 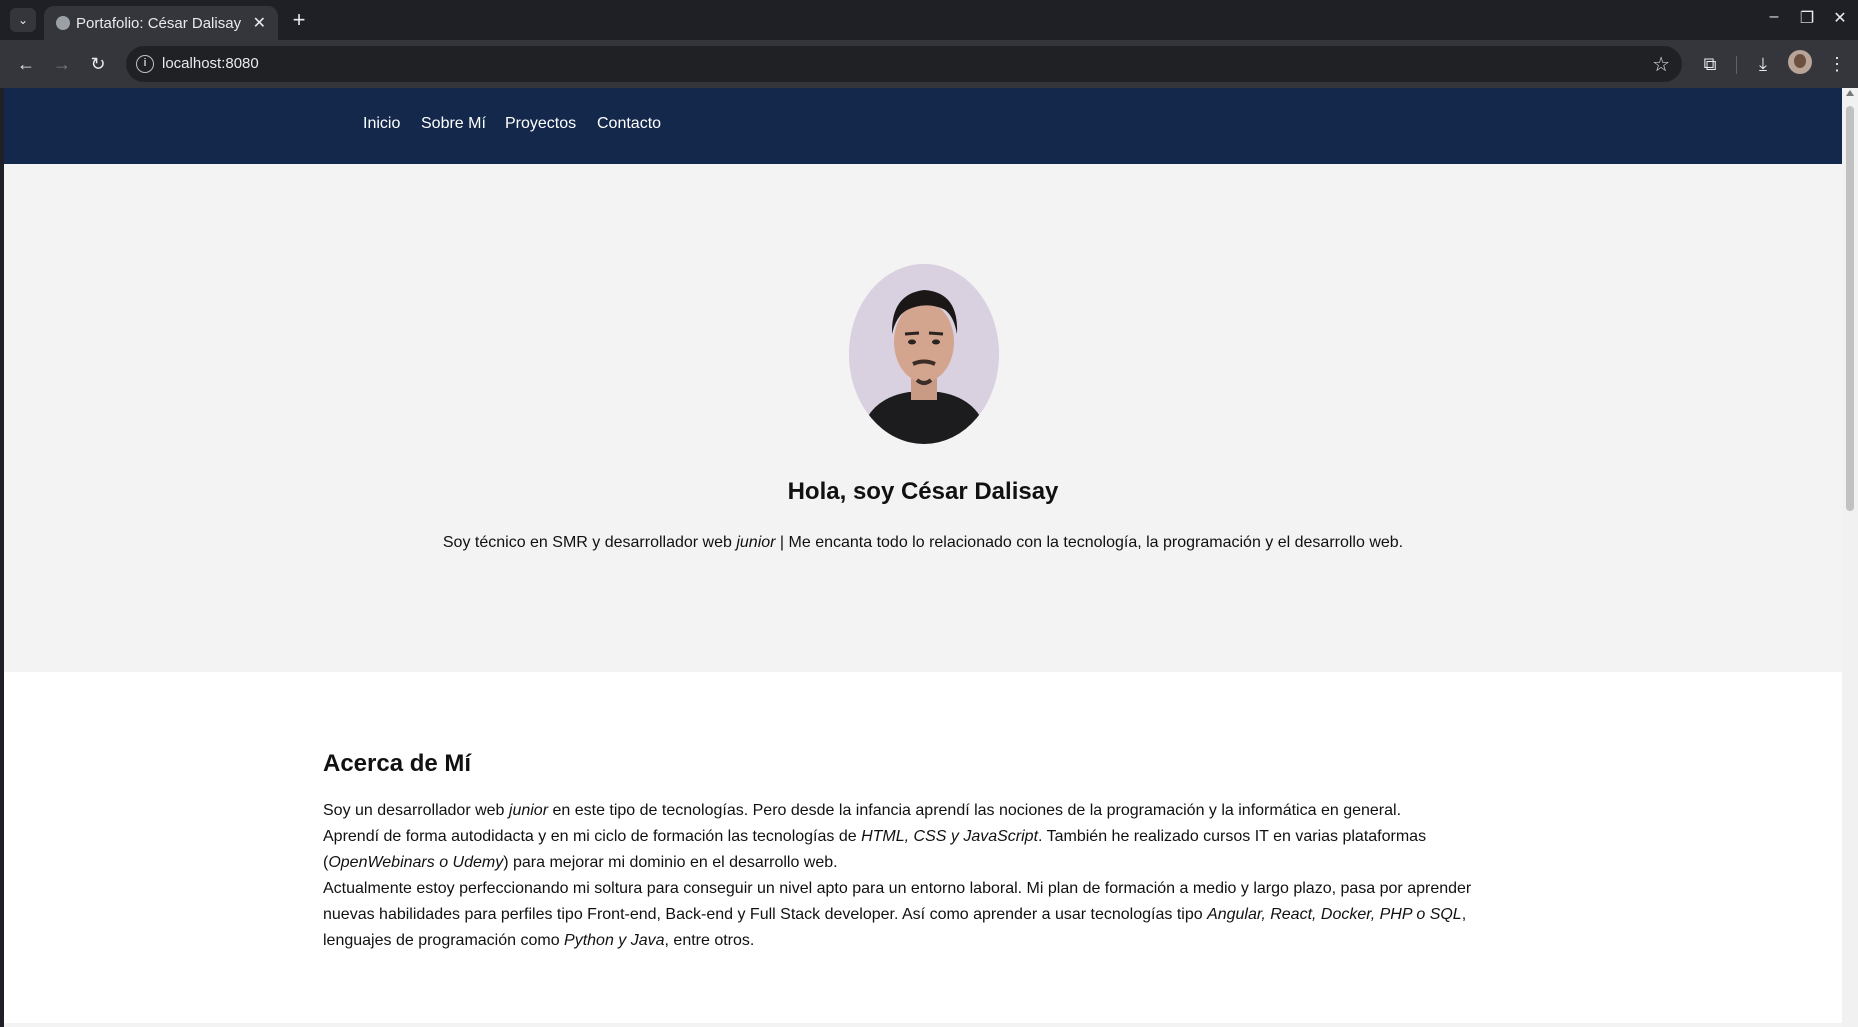 What do you see at coordinates (923, 491) in the screenshot?
I see `hero-title: Hola, soy César Dalisay` at bounding box center [923, 491].